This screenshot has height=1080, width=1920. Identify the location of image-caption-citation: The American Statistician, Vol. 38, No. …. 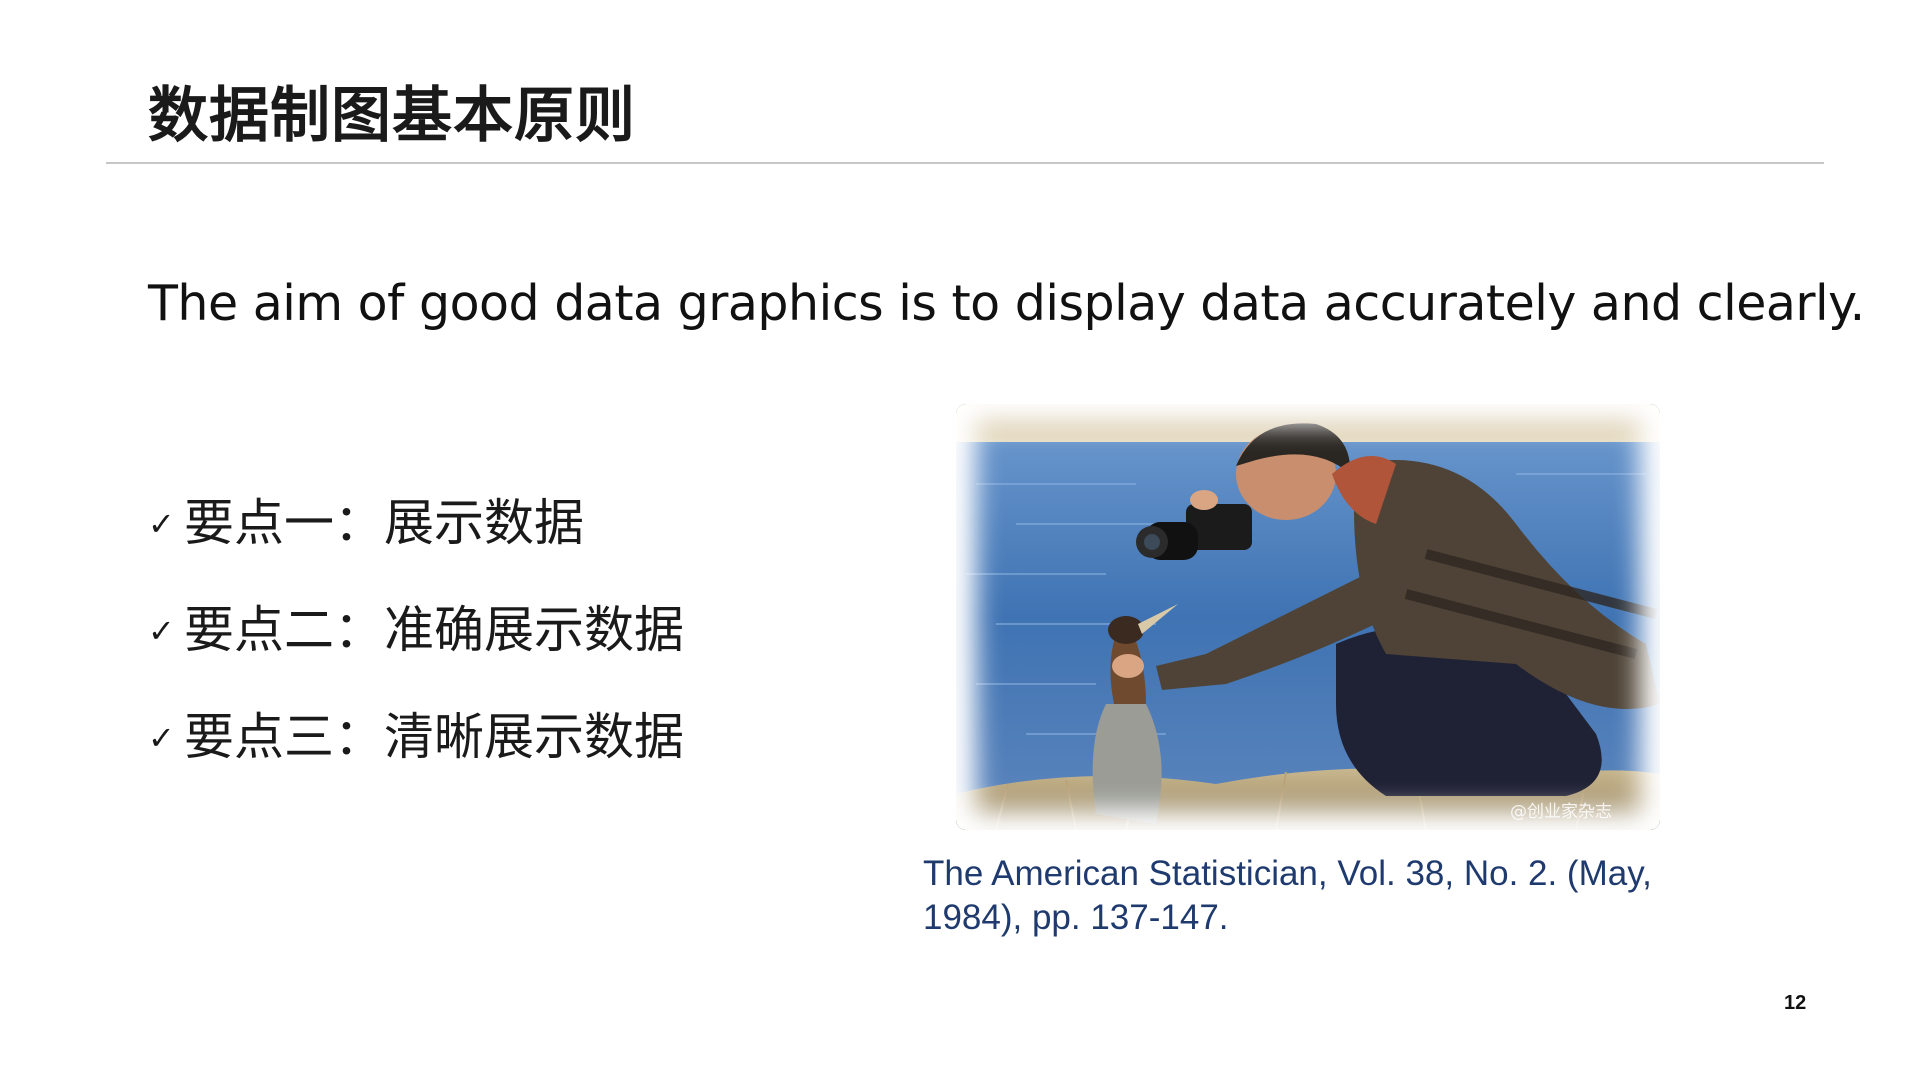
(1287, 895).